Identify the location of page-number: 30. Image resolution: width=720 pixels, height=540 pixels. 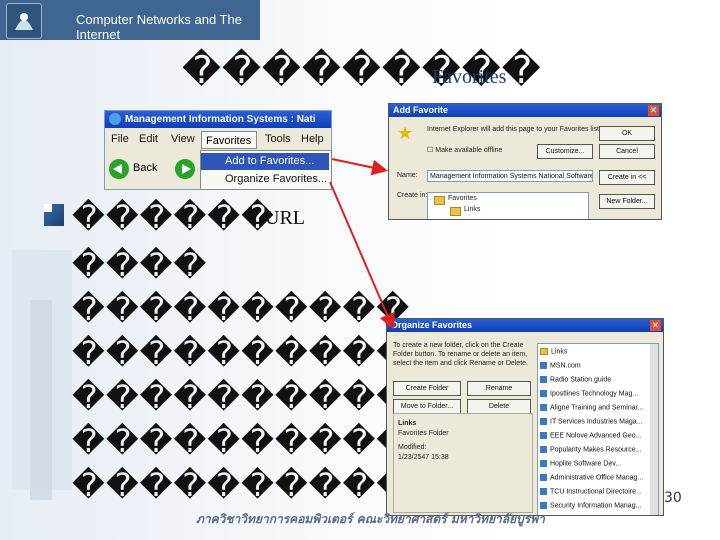
(673, 498).